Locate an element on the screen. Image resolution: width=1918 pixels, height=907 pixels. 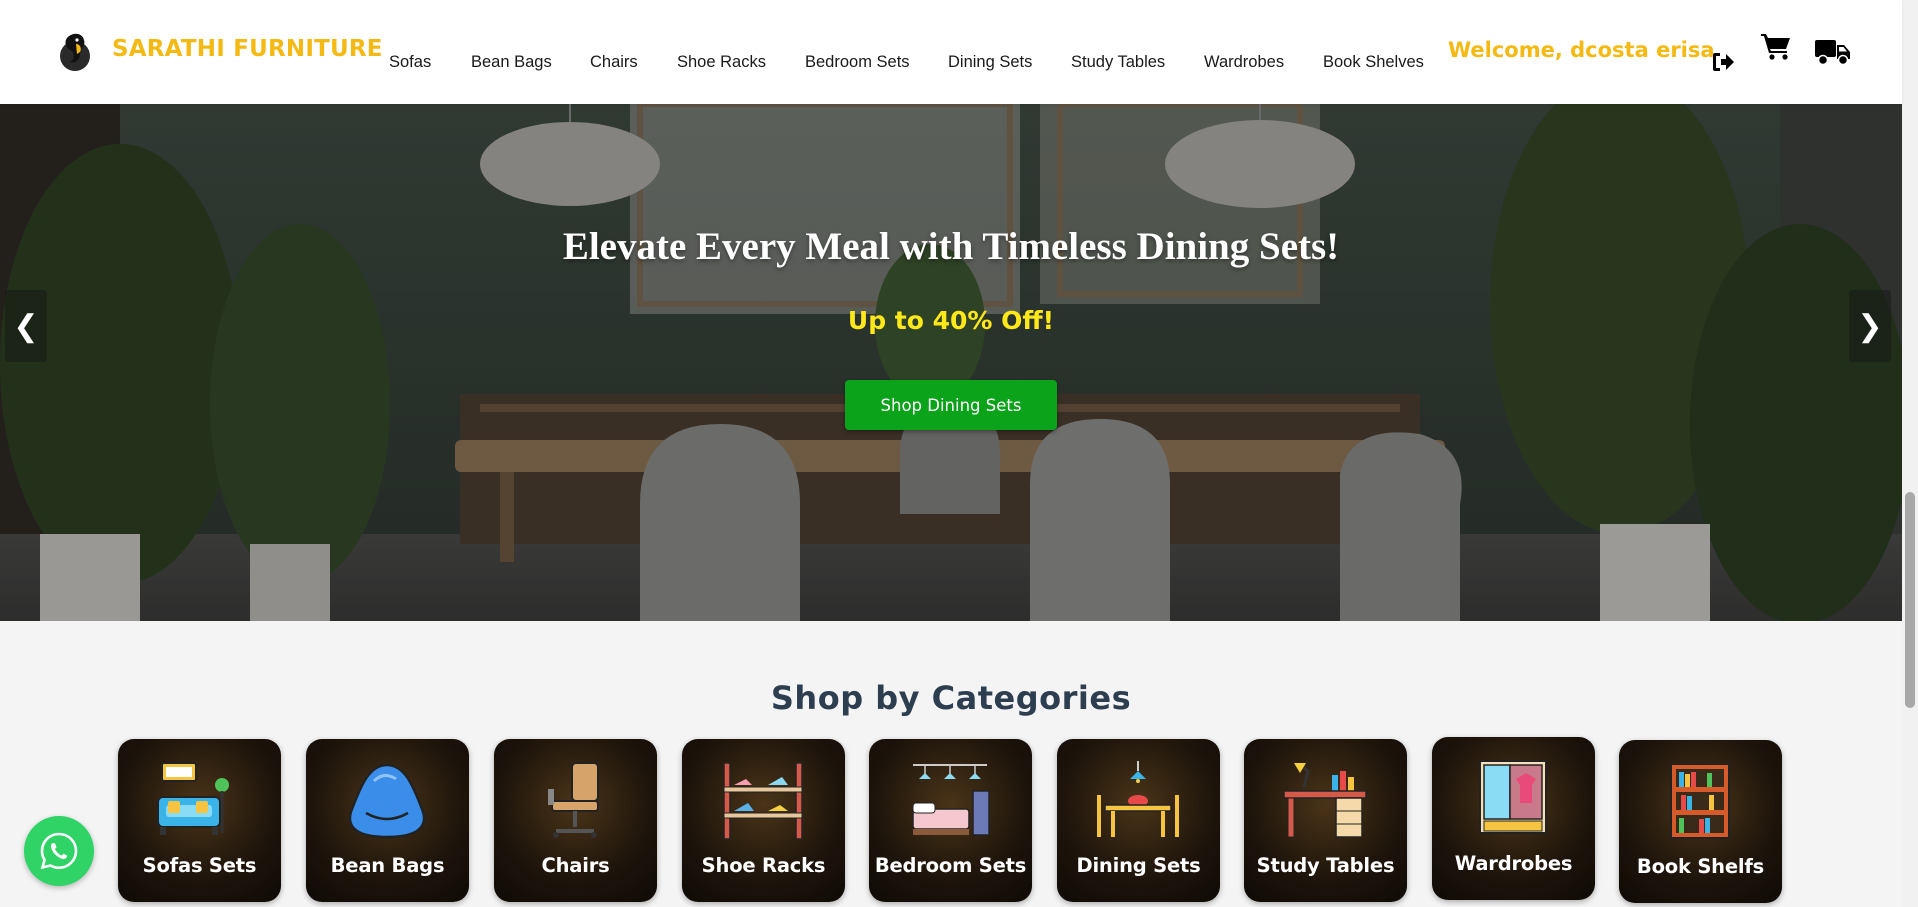
wardrobe-icon is located at coordinates (1513, 797).